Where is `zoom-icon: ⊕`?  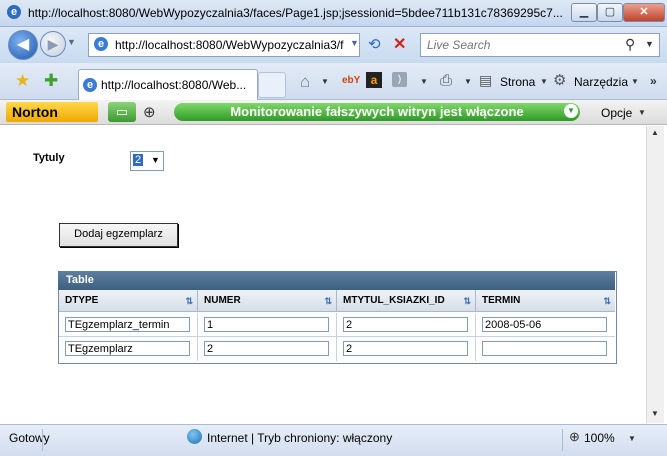
zoom-icon: ⊕ is located at coordinates (574, 437).